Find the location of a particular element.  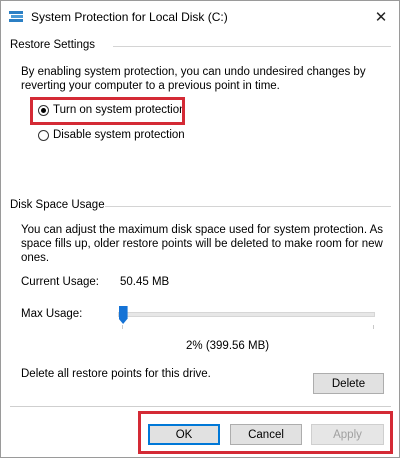

highlight-box-buttons is located at coordinates (265, 432).